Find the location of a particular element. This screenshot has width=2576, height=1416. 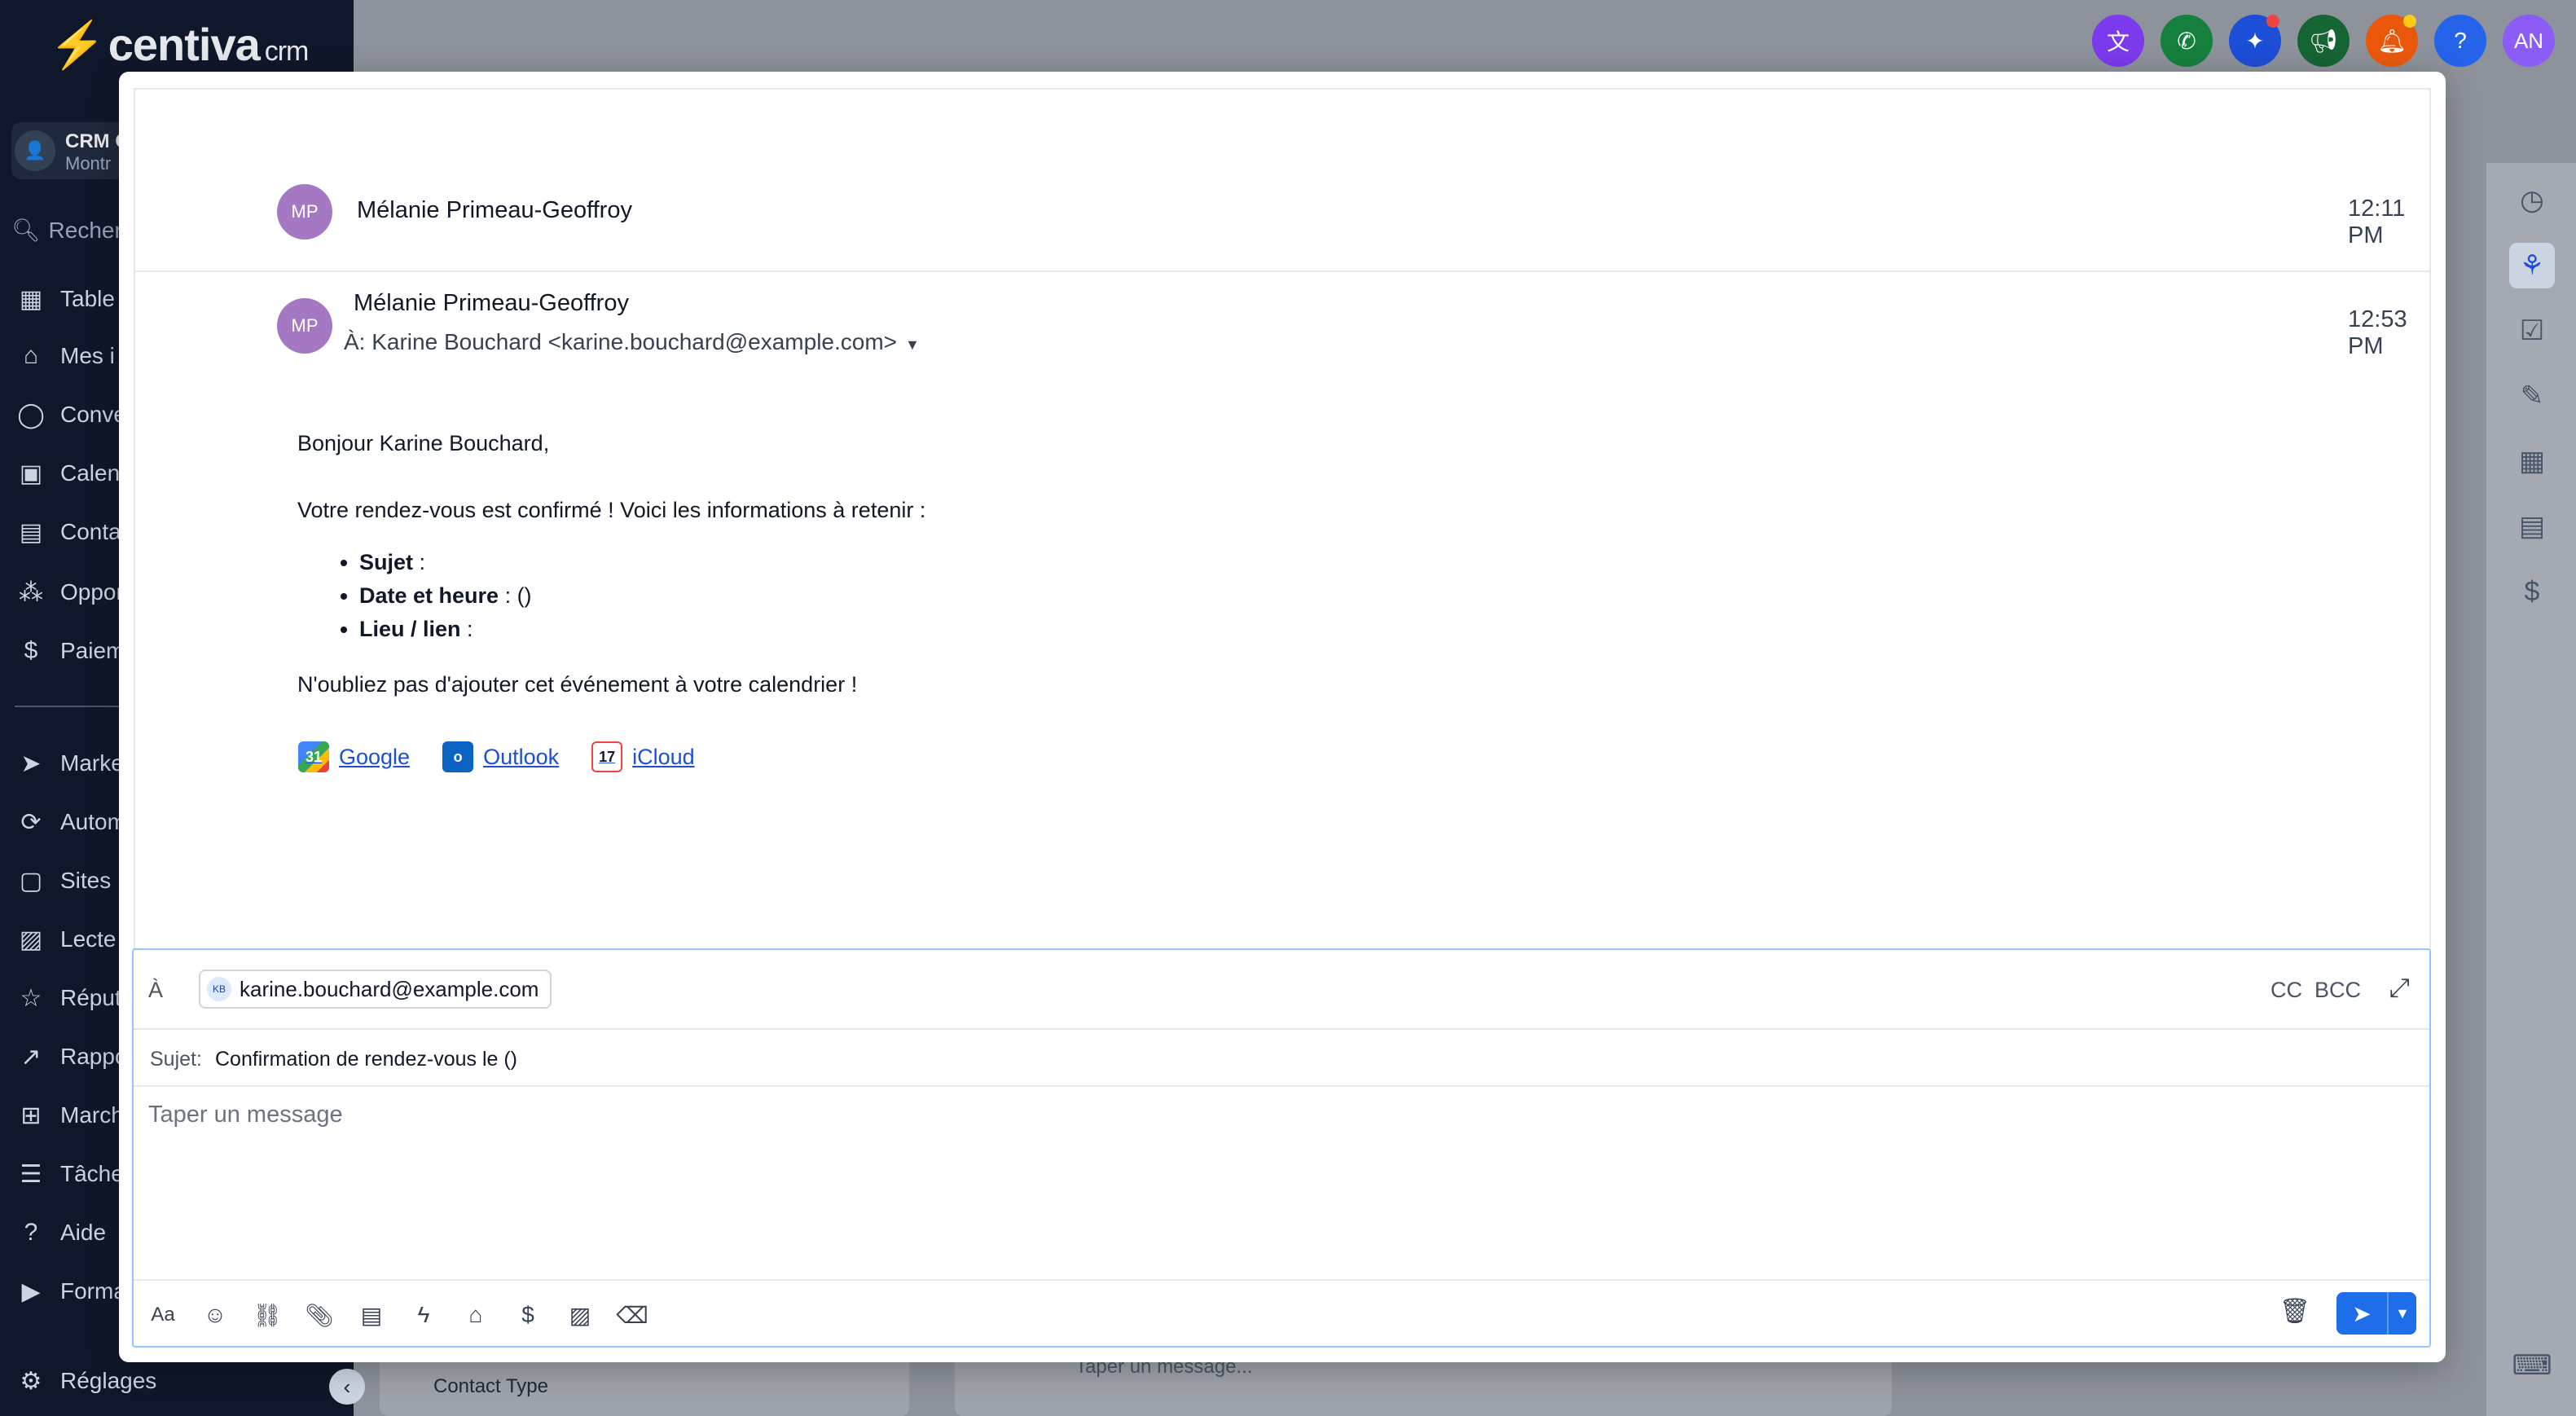

sidebar-item-dashboard: ▦ Table is located at coordinates (65, 299).